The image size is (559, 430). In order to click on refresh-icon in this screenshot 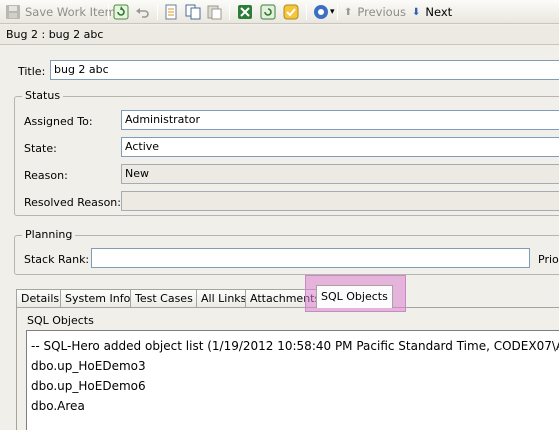, I will do `click(121, 12)`.